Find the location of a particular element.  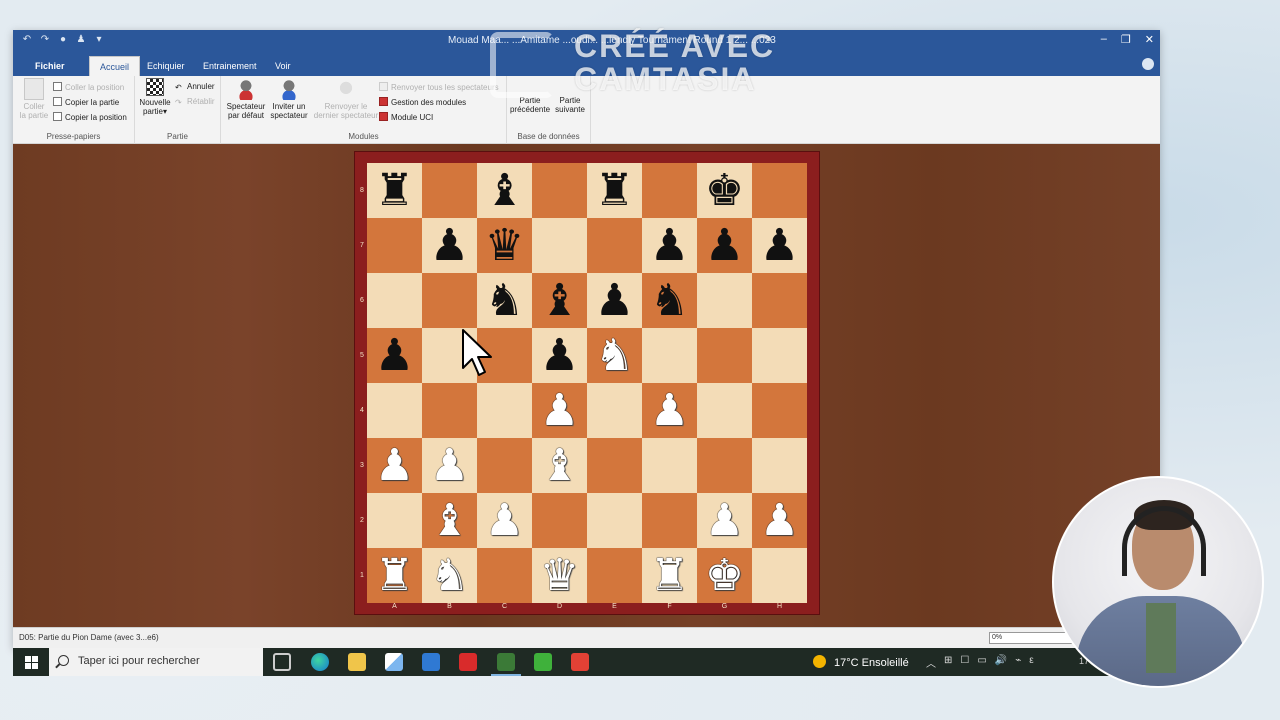

copier-position-button: Copier la position is located at coordinates (90, 117).